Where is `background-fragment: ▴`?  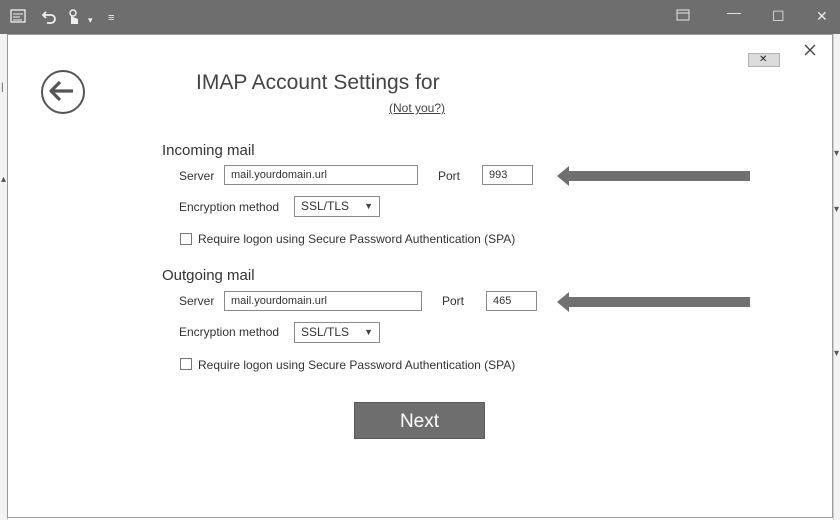 background-fragment: ▴ is located at coordinates (4, 179).